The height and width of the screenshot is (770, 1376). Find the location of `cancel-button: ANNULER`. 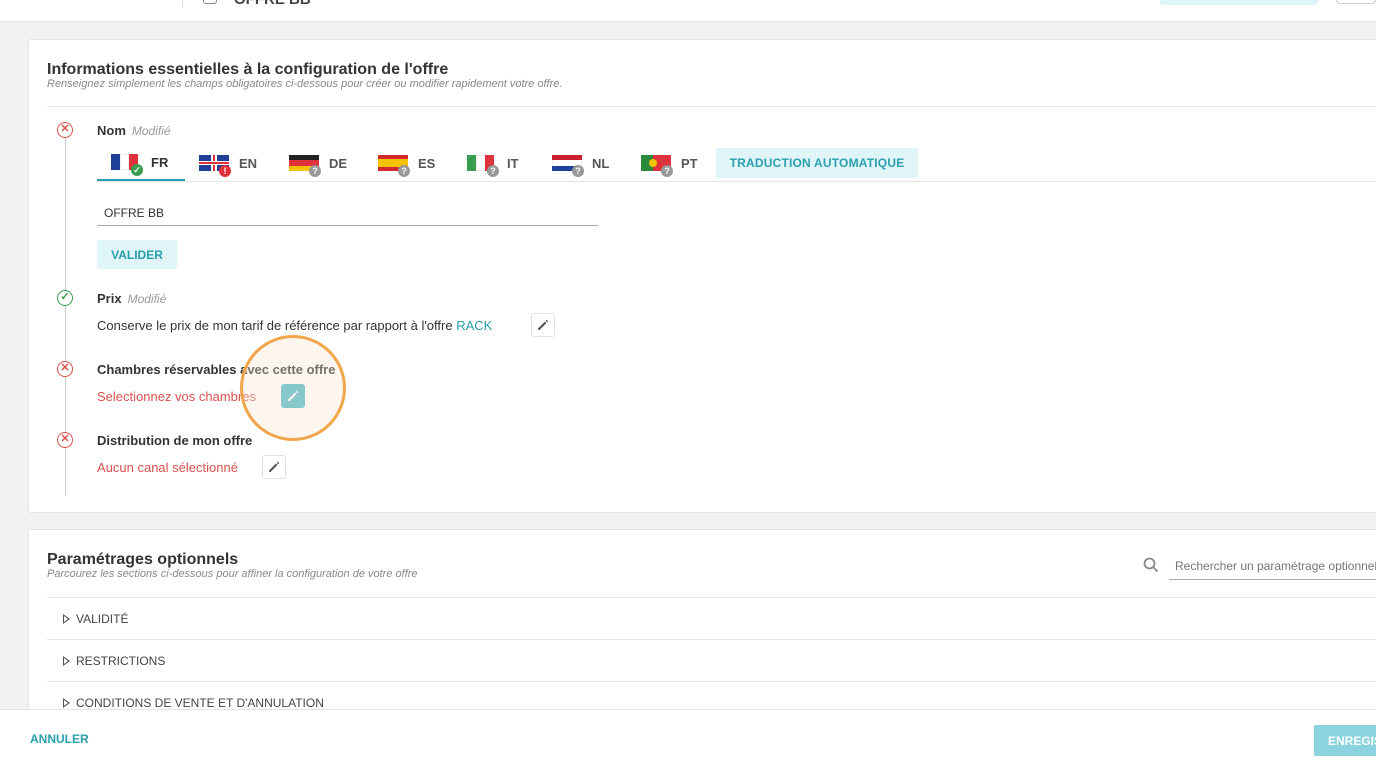

cancel-button: ANNULER is located at coordinates (59, 739).